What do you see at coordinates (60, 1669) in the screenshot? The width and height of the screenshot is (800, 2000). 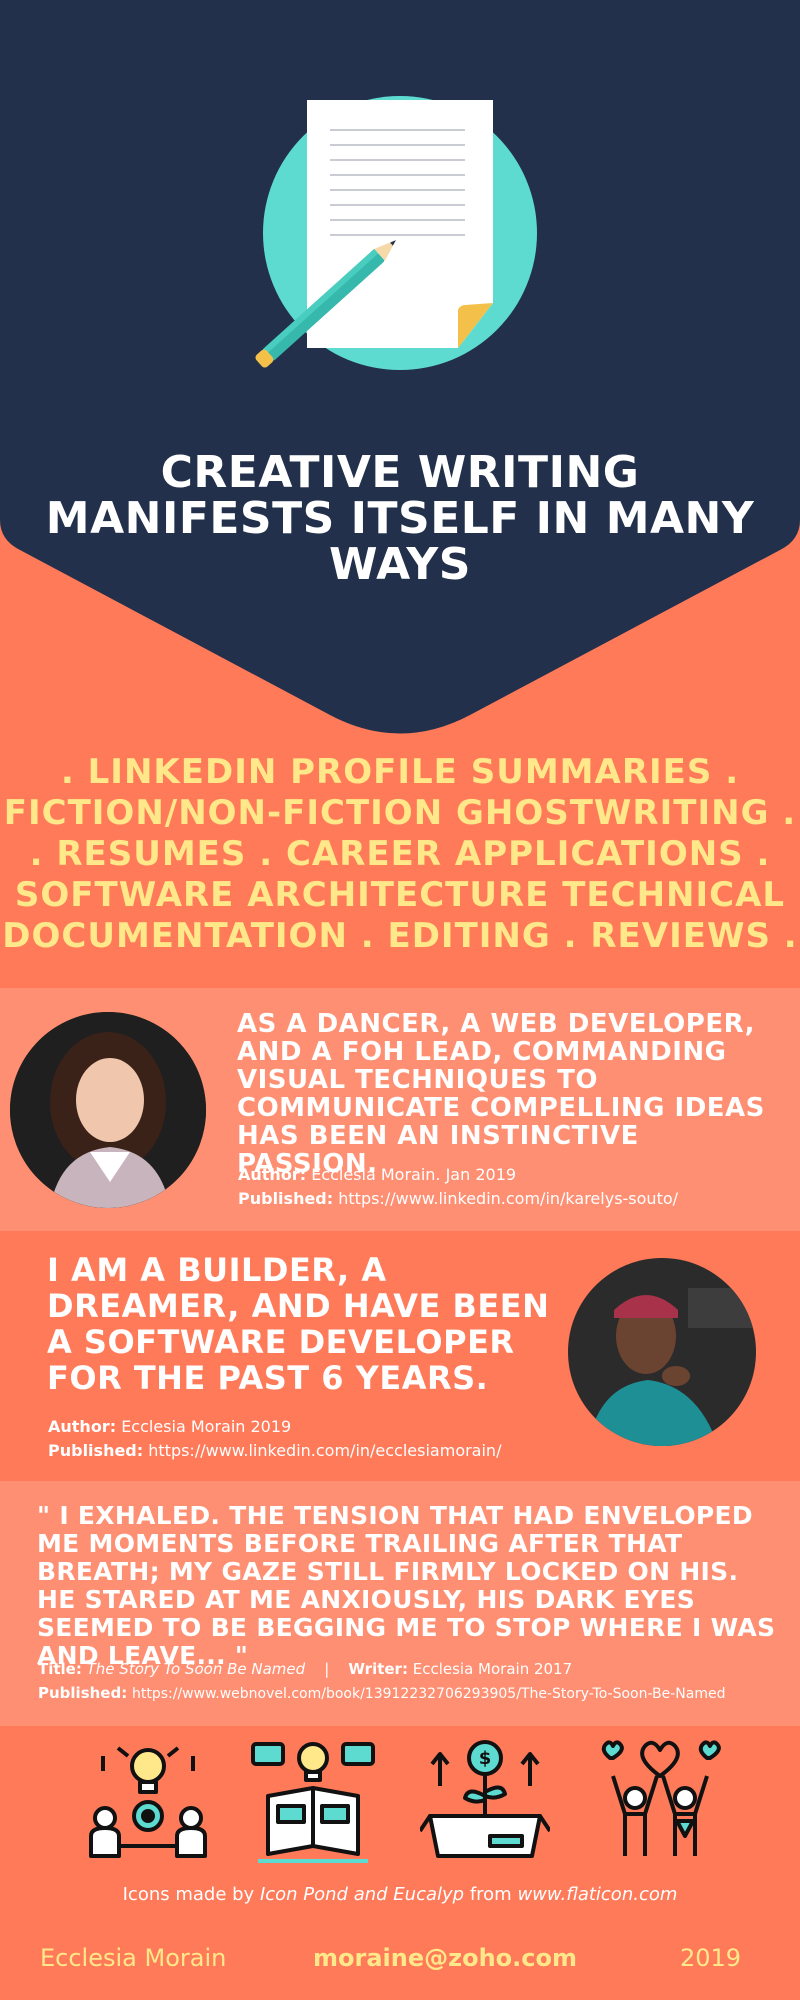 I see `title-label: Title:` at bounding box center [60, 1669].